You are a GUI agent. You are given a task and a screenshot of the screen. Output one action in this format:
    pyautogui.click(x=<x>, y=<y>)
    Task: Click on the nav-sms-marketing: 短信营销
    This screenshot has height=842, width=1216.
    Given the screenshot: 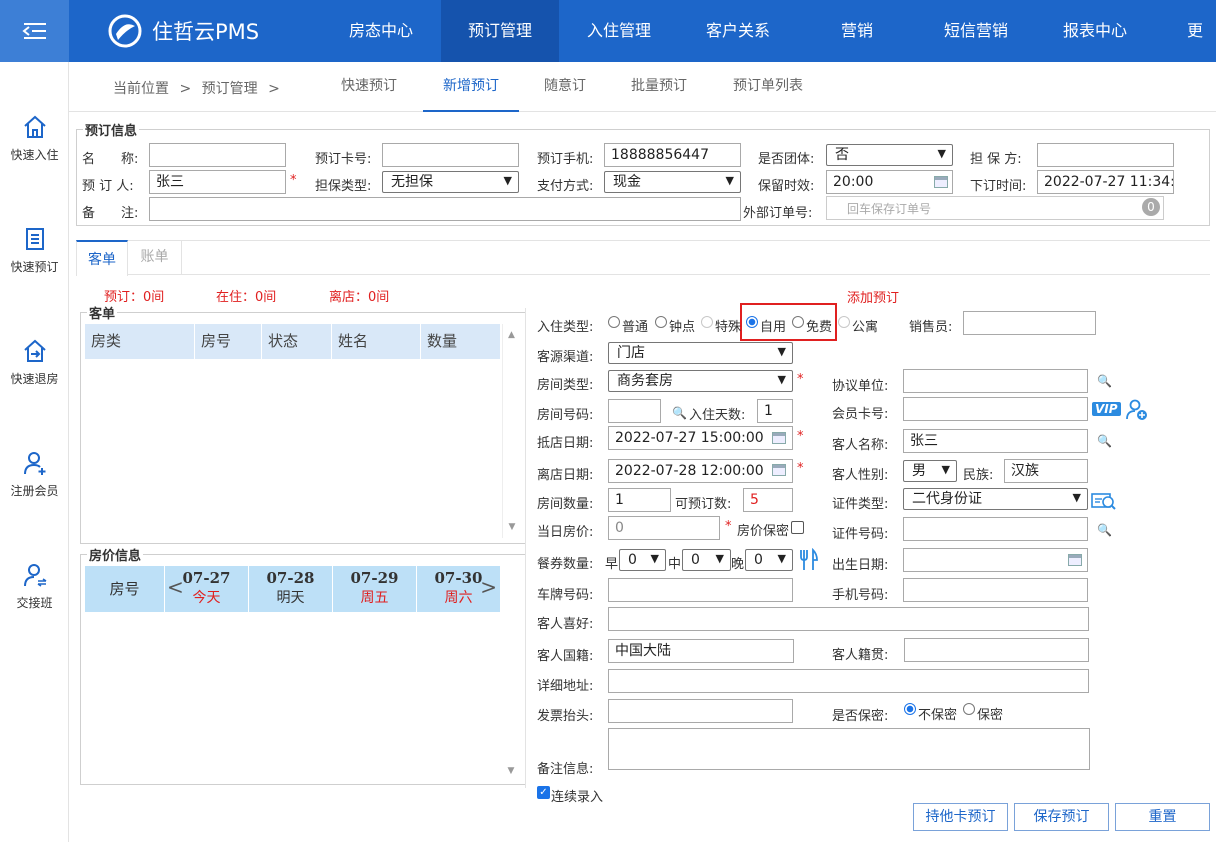 What is the action you would take?
    pyautogui.click(x=976, y=31)
    